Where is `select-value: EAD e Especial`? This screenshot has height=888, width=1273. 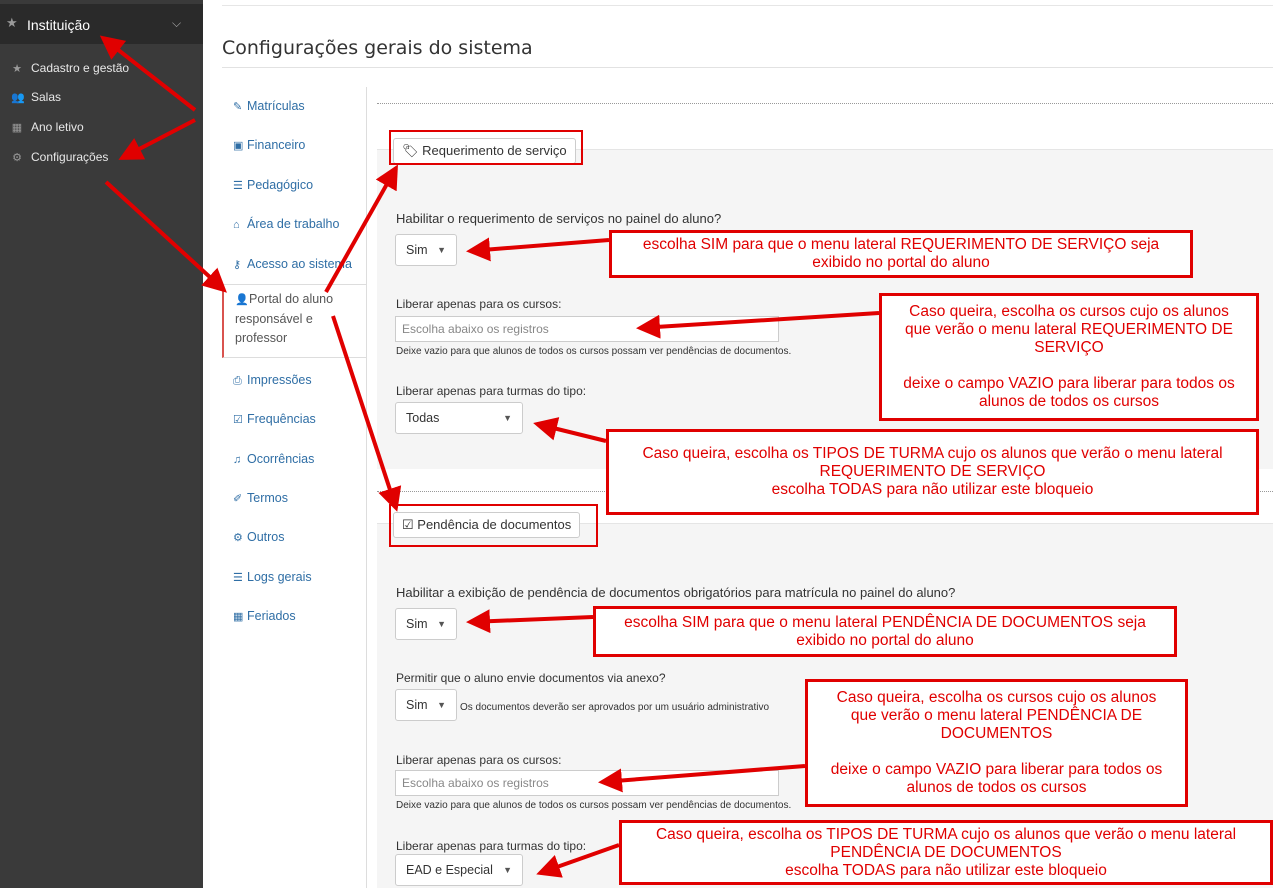
select-value: EAD e Especial is located at coordinates (449, 870).